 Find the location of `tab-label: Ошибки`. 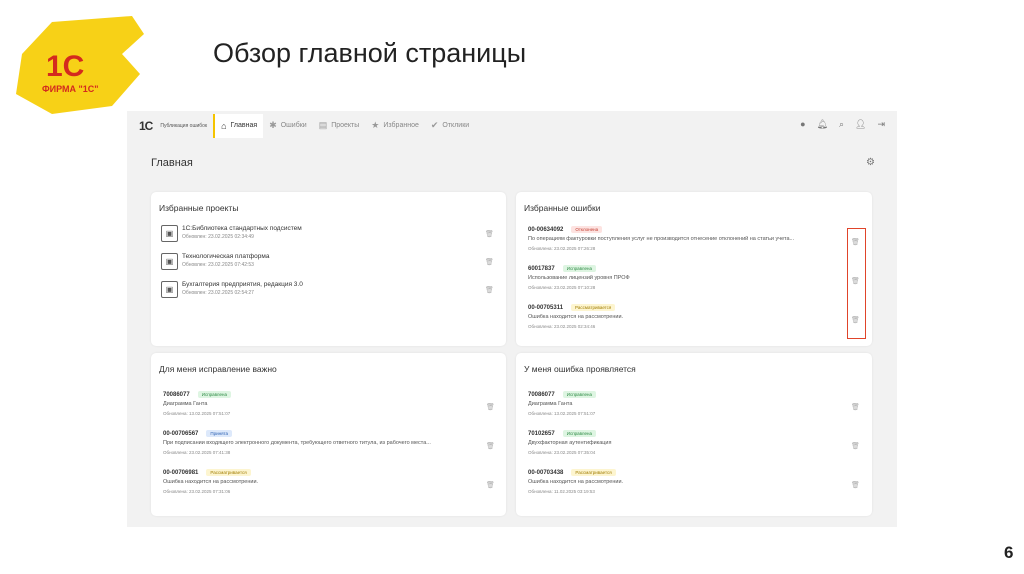

tab-label: Ошибки is located at coordinates (293, 125).